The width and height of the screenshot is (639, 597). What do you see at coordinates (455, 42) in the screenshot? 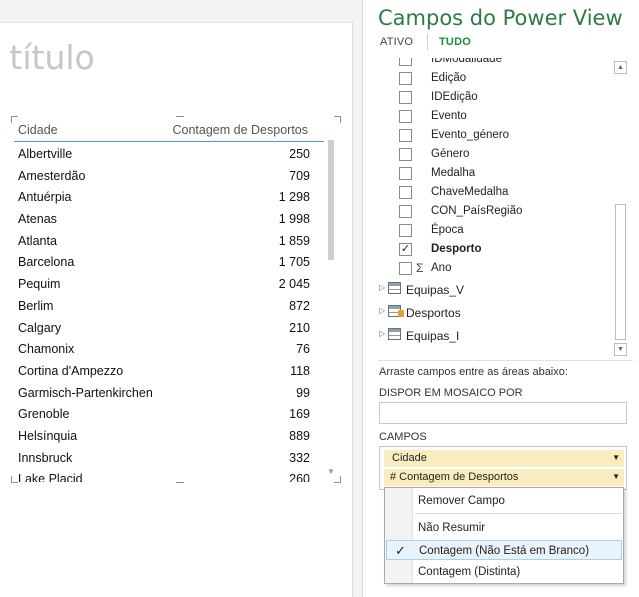
I see `tab-tudo: TUDO` at bounding box center [455, 42].